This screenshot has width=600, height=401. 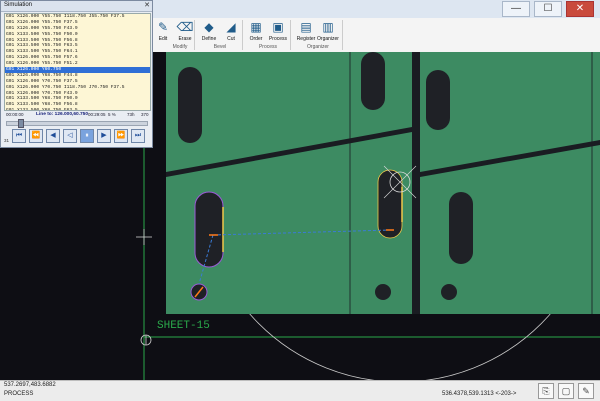 I want to click on step-back-button: ◀, so click(x=53, y=136).